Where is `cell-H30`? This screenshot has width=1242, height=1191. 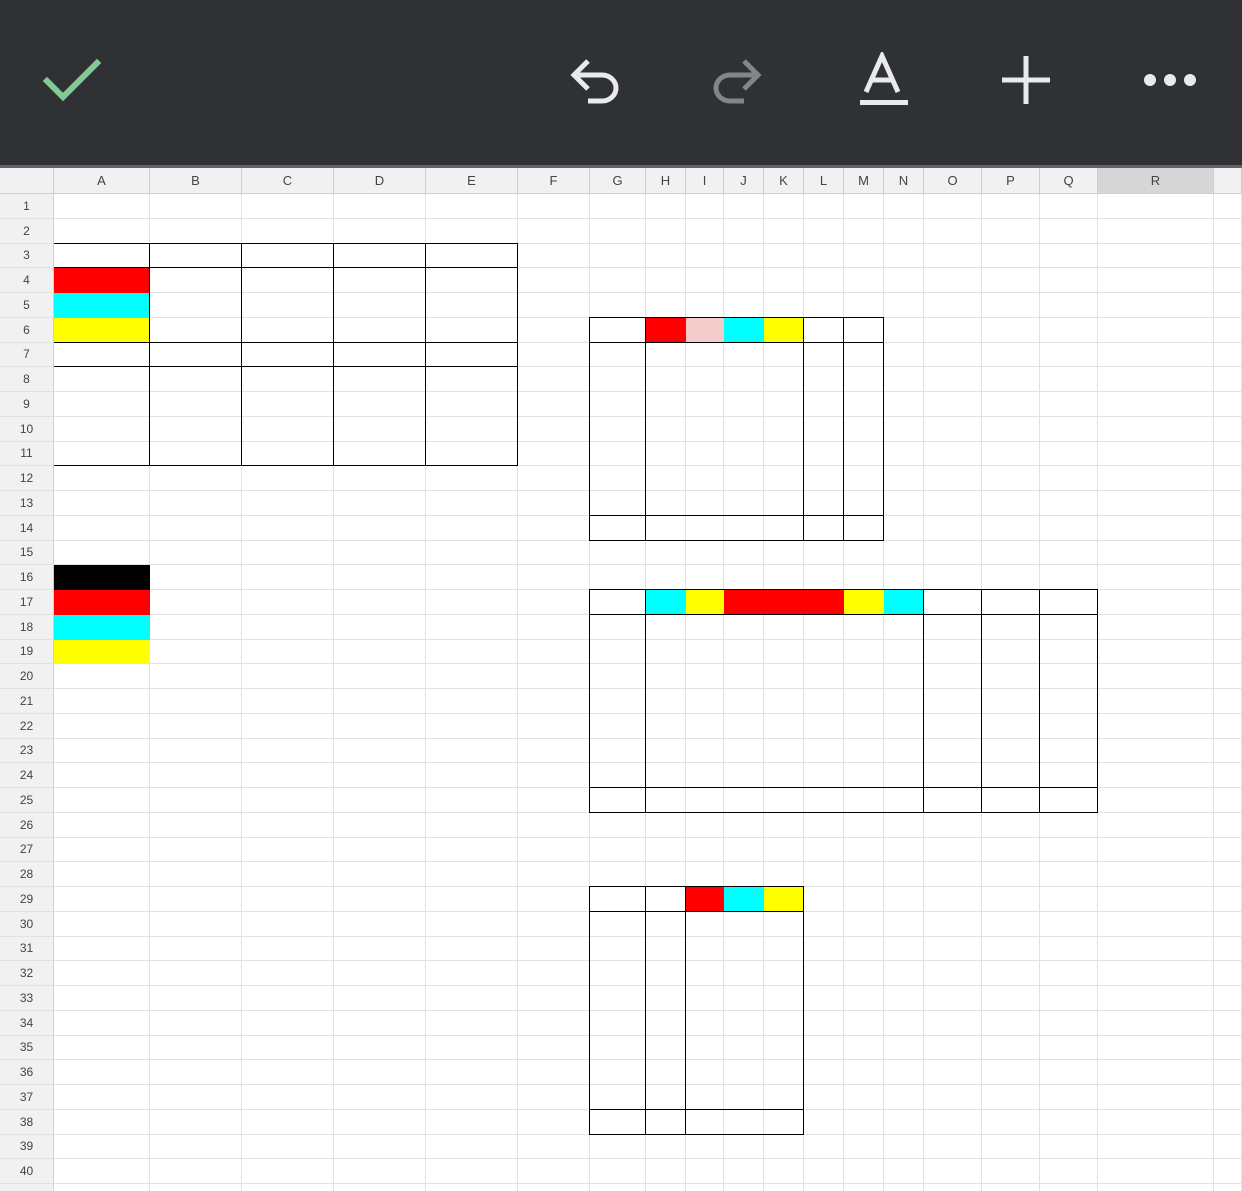 cell-H30 is located at coordinates (666, 924).